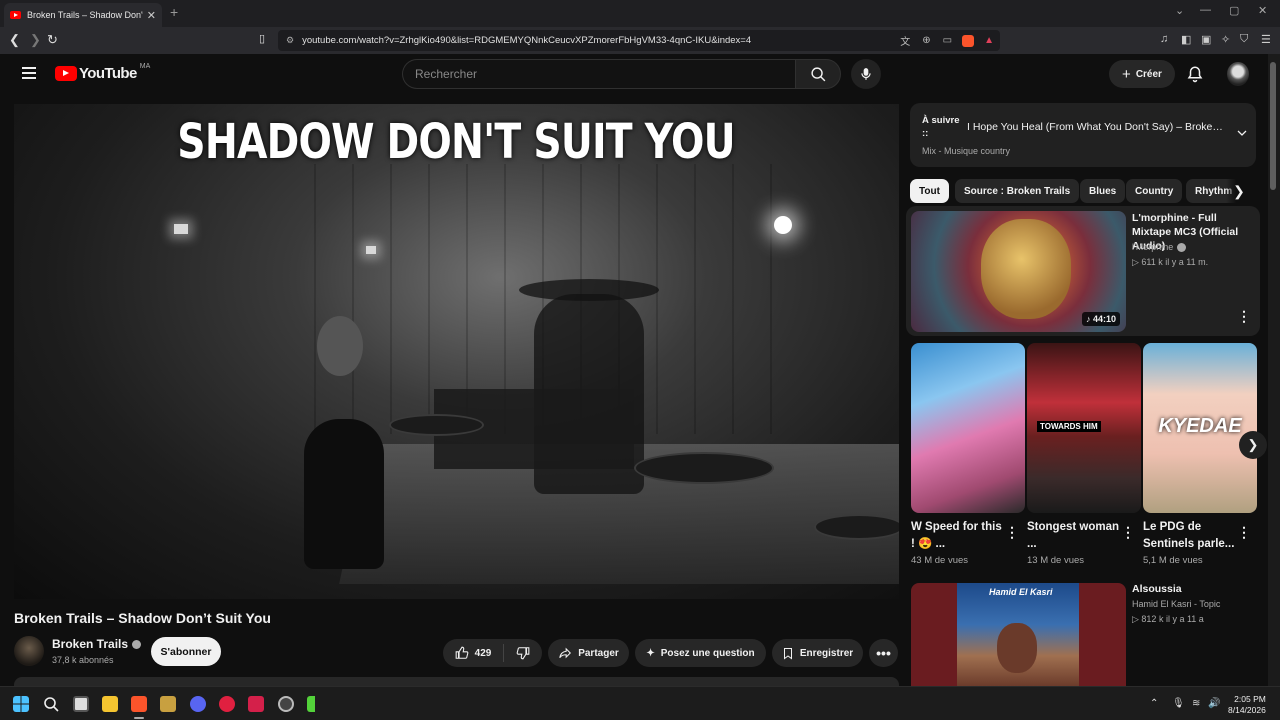 This screenshot has width=1280, height=720. Describe the element at coordinates (1195, 74) in the screenshot. I see `notifications-bell-icon` at that location.